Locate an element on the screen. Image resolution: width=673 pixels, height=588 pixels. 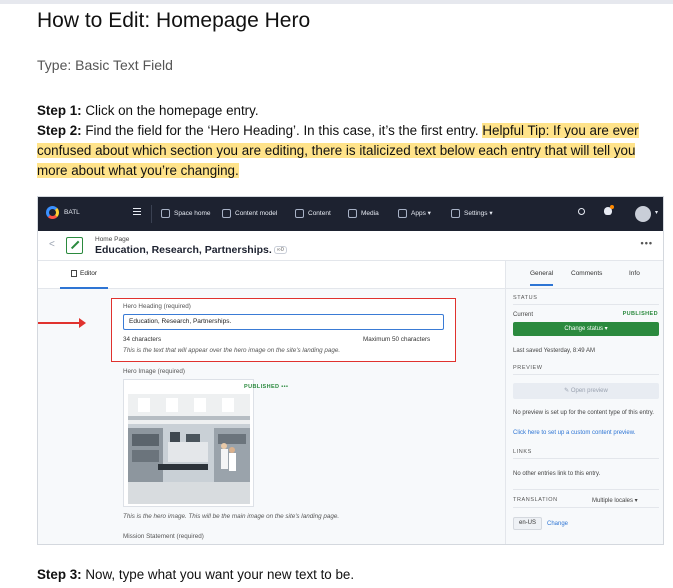
max-chars: Maximum 50 characters is located at coordinates (397, 339).